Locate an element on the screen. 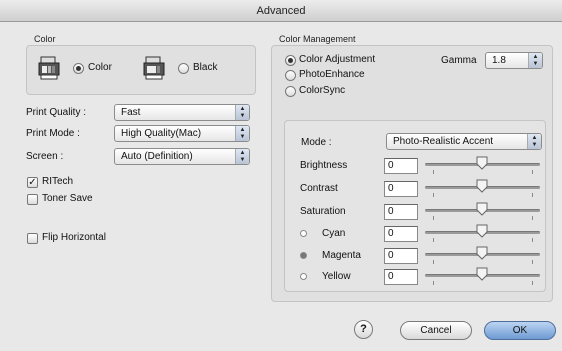 The width and height of the screenshot is (562, 351). mode-value: Photo-Realistic Accent is located at coordinates (443, 141).